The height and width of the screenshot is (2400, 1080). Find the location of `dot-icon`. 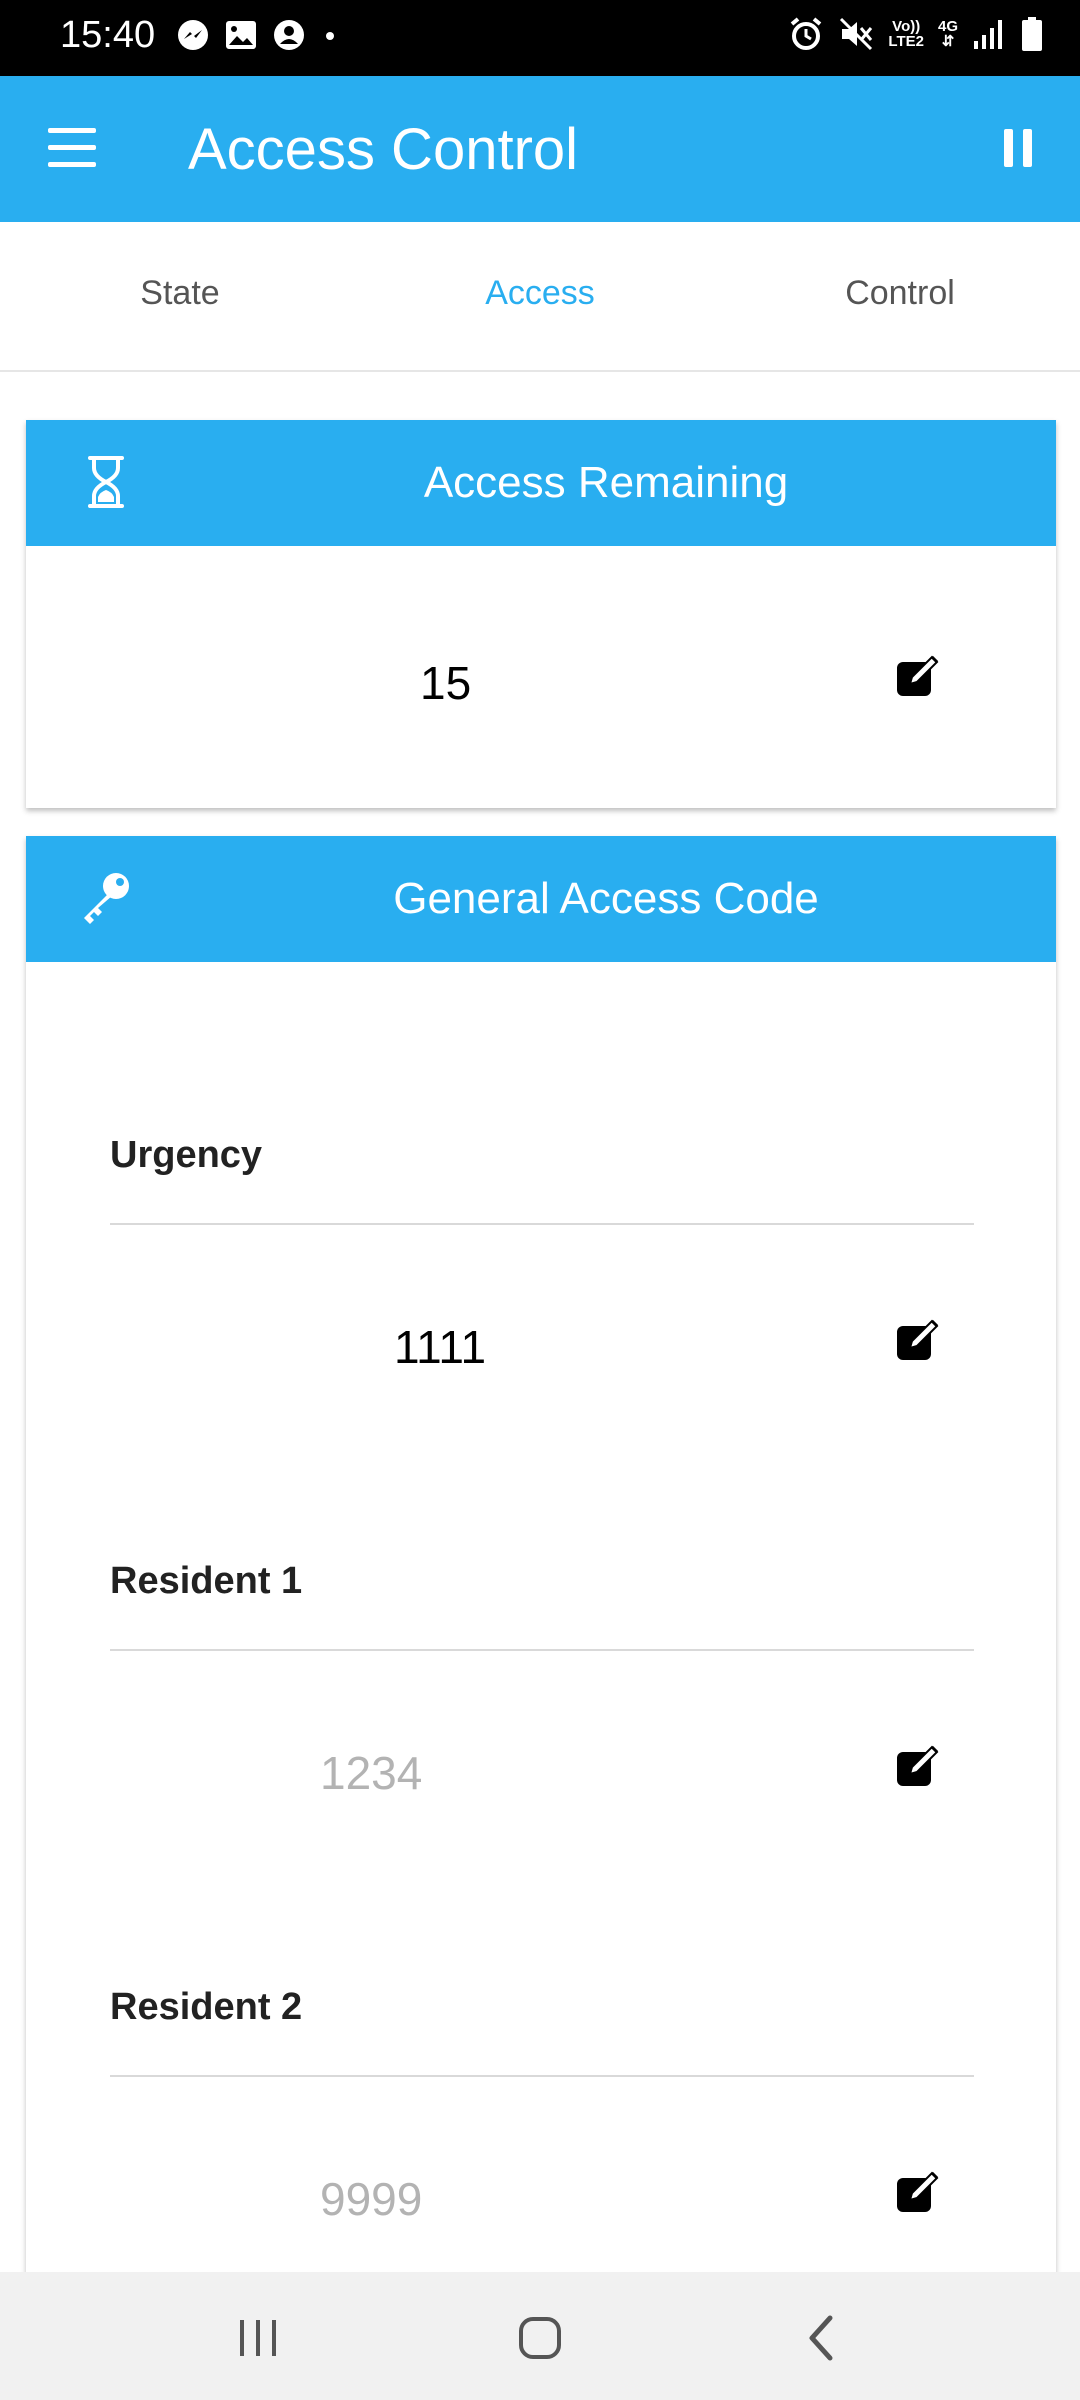

dot-icon is located at coordinates (330, 36).